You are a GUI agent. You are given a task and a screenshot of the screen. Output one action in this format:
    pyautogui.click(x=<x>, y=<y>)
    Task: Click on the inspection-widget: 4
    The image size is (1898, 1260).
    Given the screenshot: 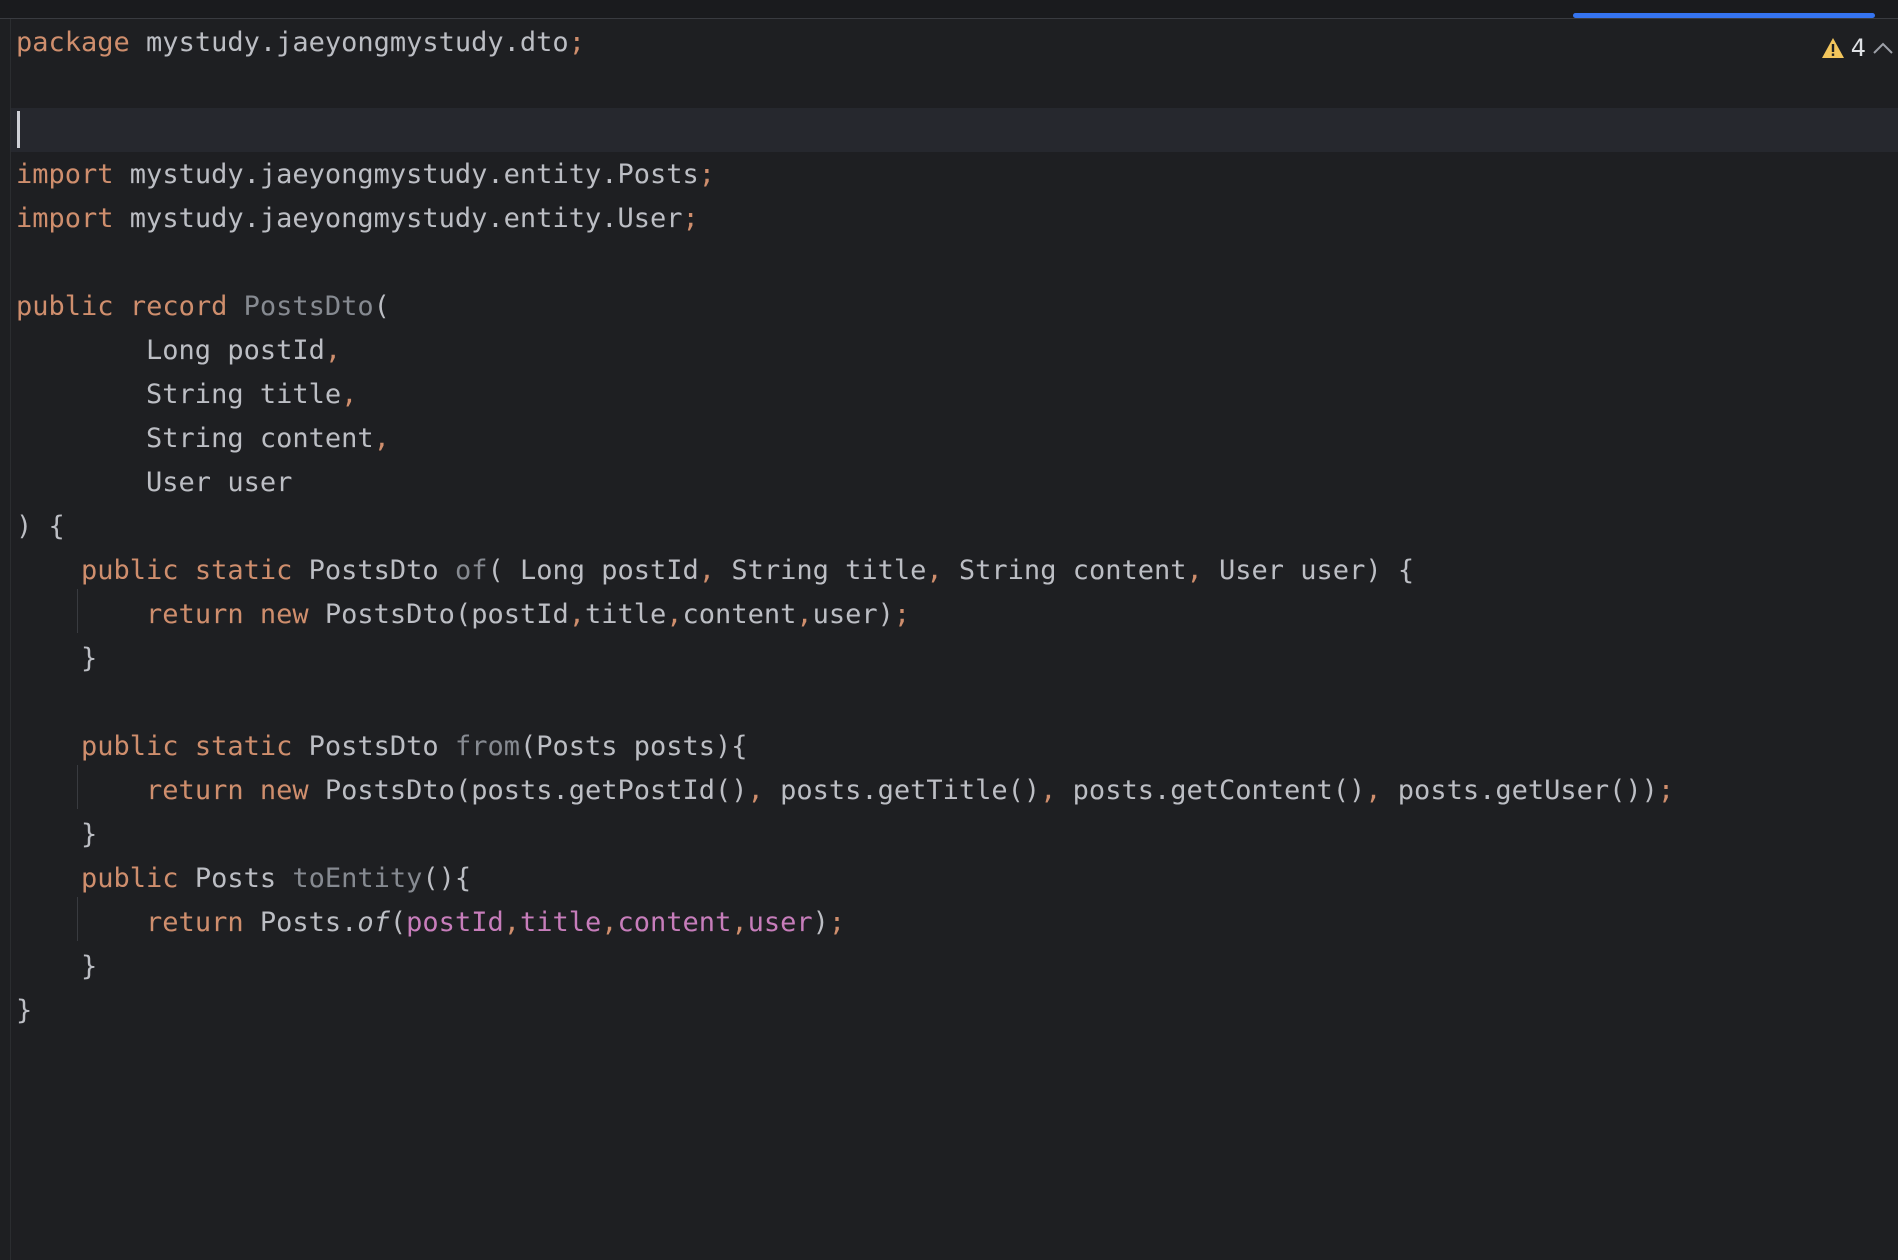 What is the action you would take?
    pyautogui.click(x=1859, y=48)
    